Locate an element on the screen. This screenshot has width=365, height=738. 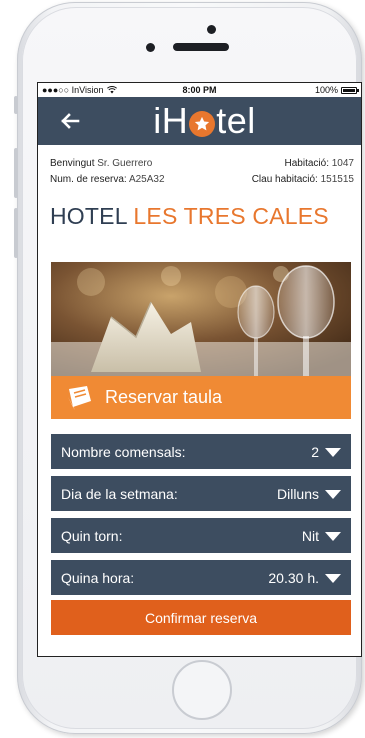
time-label: Quina hora: is located at coordinates (98, 577).